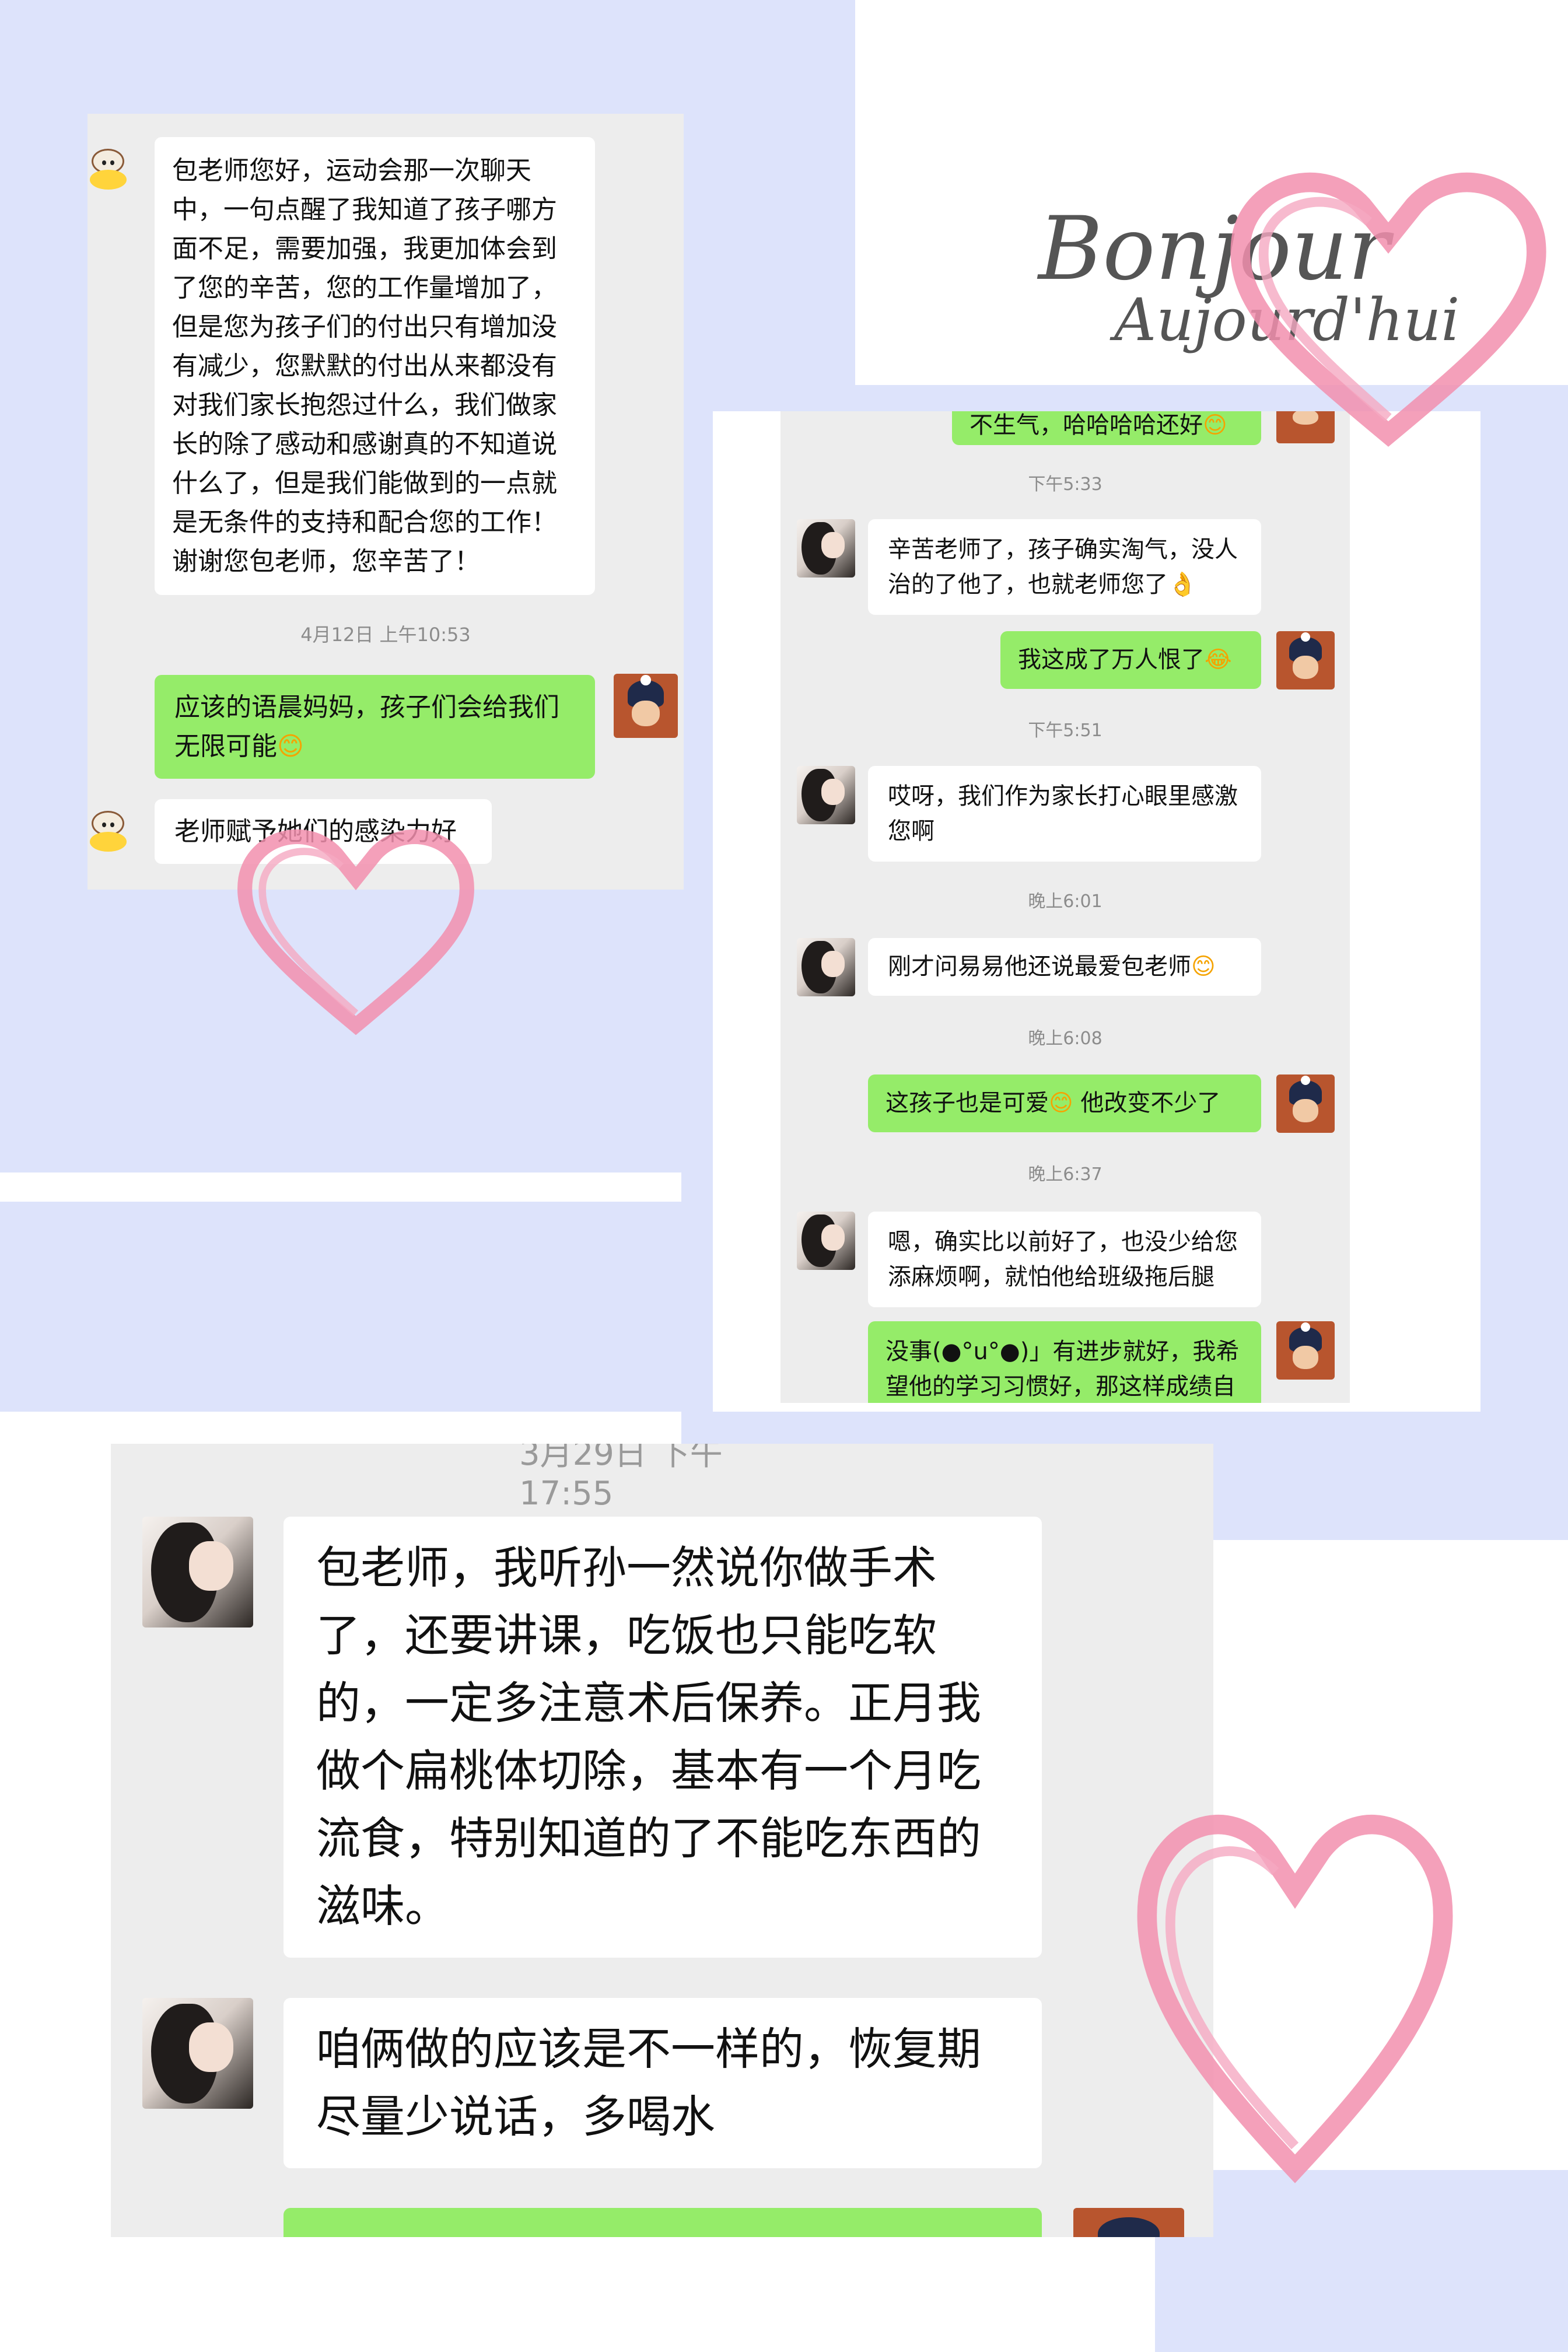 The image size is (1568, 2352). Describe the element at coordinates (1147, 1103) in the screenshot. I see `message-text-continued: 他改变不少了` at that location.